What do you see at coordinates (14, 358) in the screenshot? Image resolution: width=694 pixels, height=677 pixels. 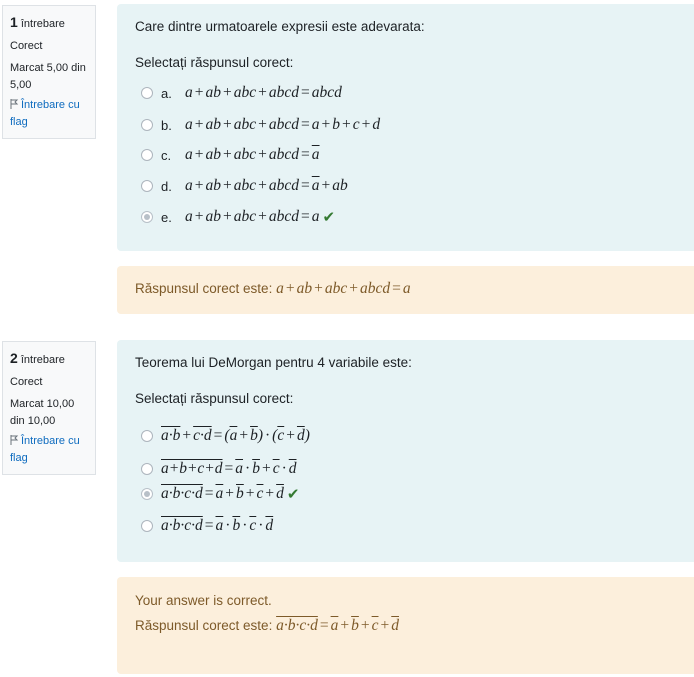 I see `question-number: 2` at bounding box center [14, 358].